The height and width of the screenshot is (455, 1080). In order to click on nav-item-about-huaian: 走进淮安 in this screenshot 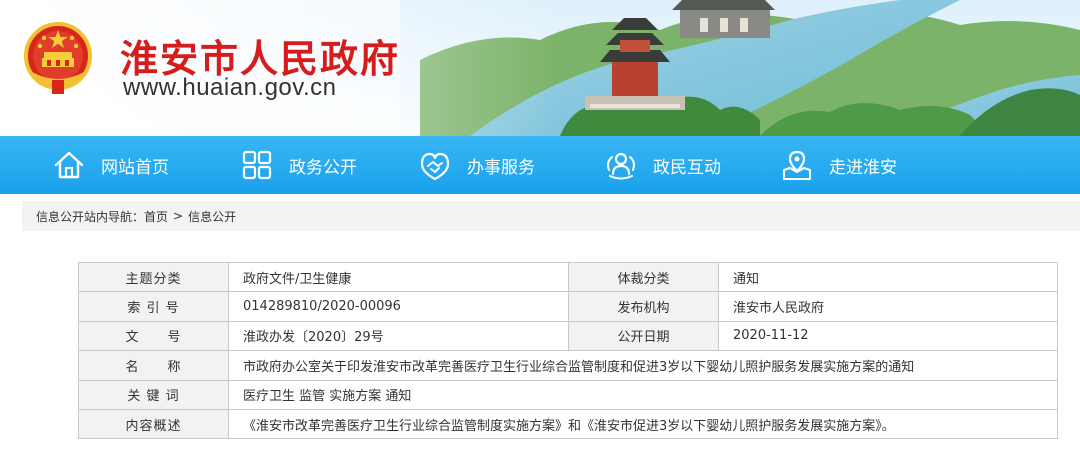, I will do `click(838, 165)`.